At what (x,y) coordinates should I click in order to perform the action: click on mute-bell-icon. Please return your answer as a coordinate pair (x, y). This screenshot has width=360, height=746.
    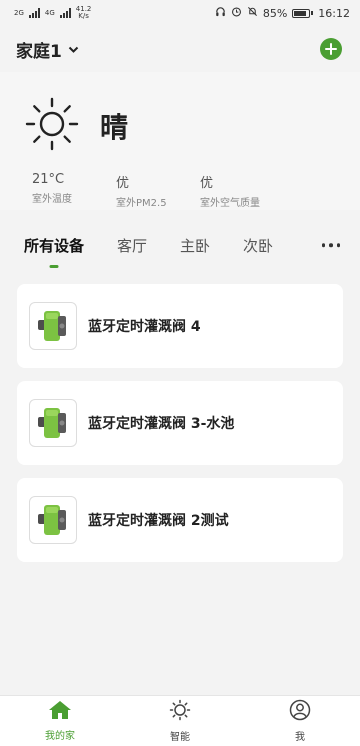
    Looking at the image, I should click on (252, 13).